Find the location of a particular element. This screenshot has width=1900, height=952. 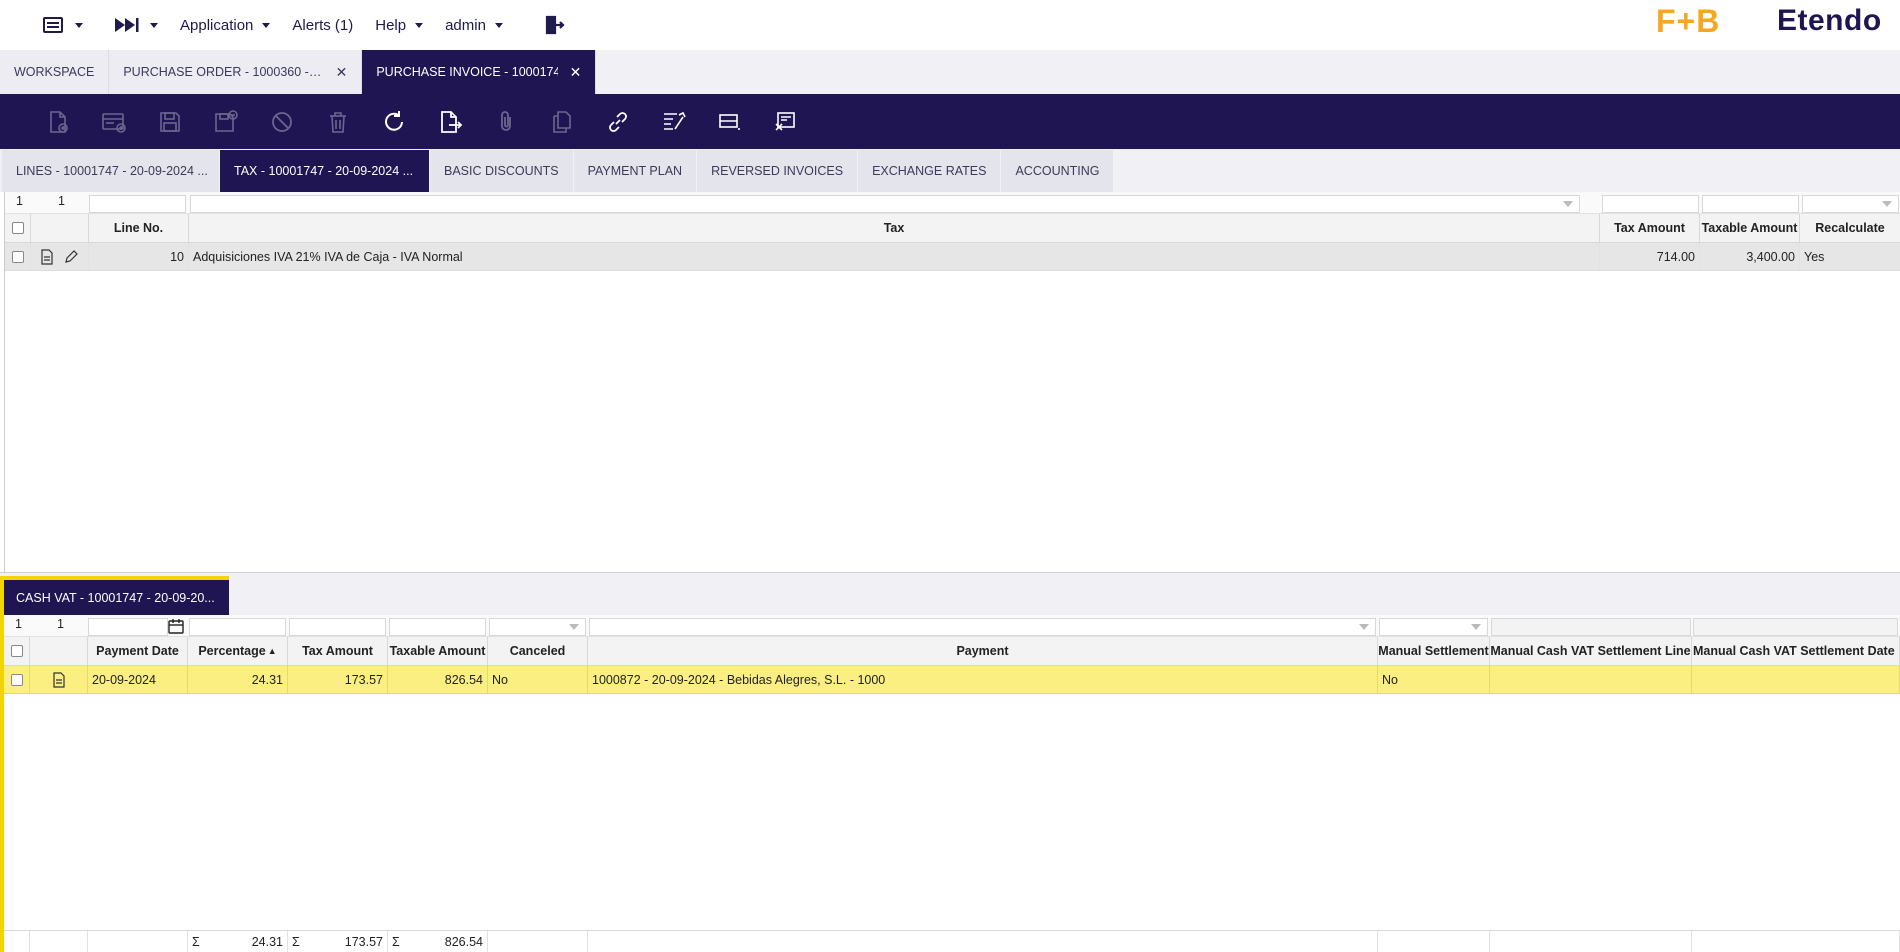

filter-manual-date is located at coordinates (1795, 627).